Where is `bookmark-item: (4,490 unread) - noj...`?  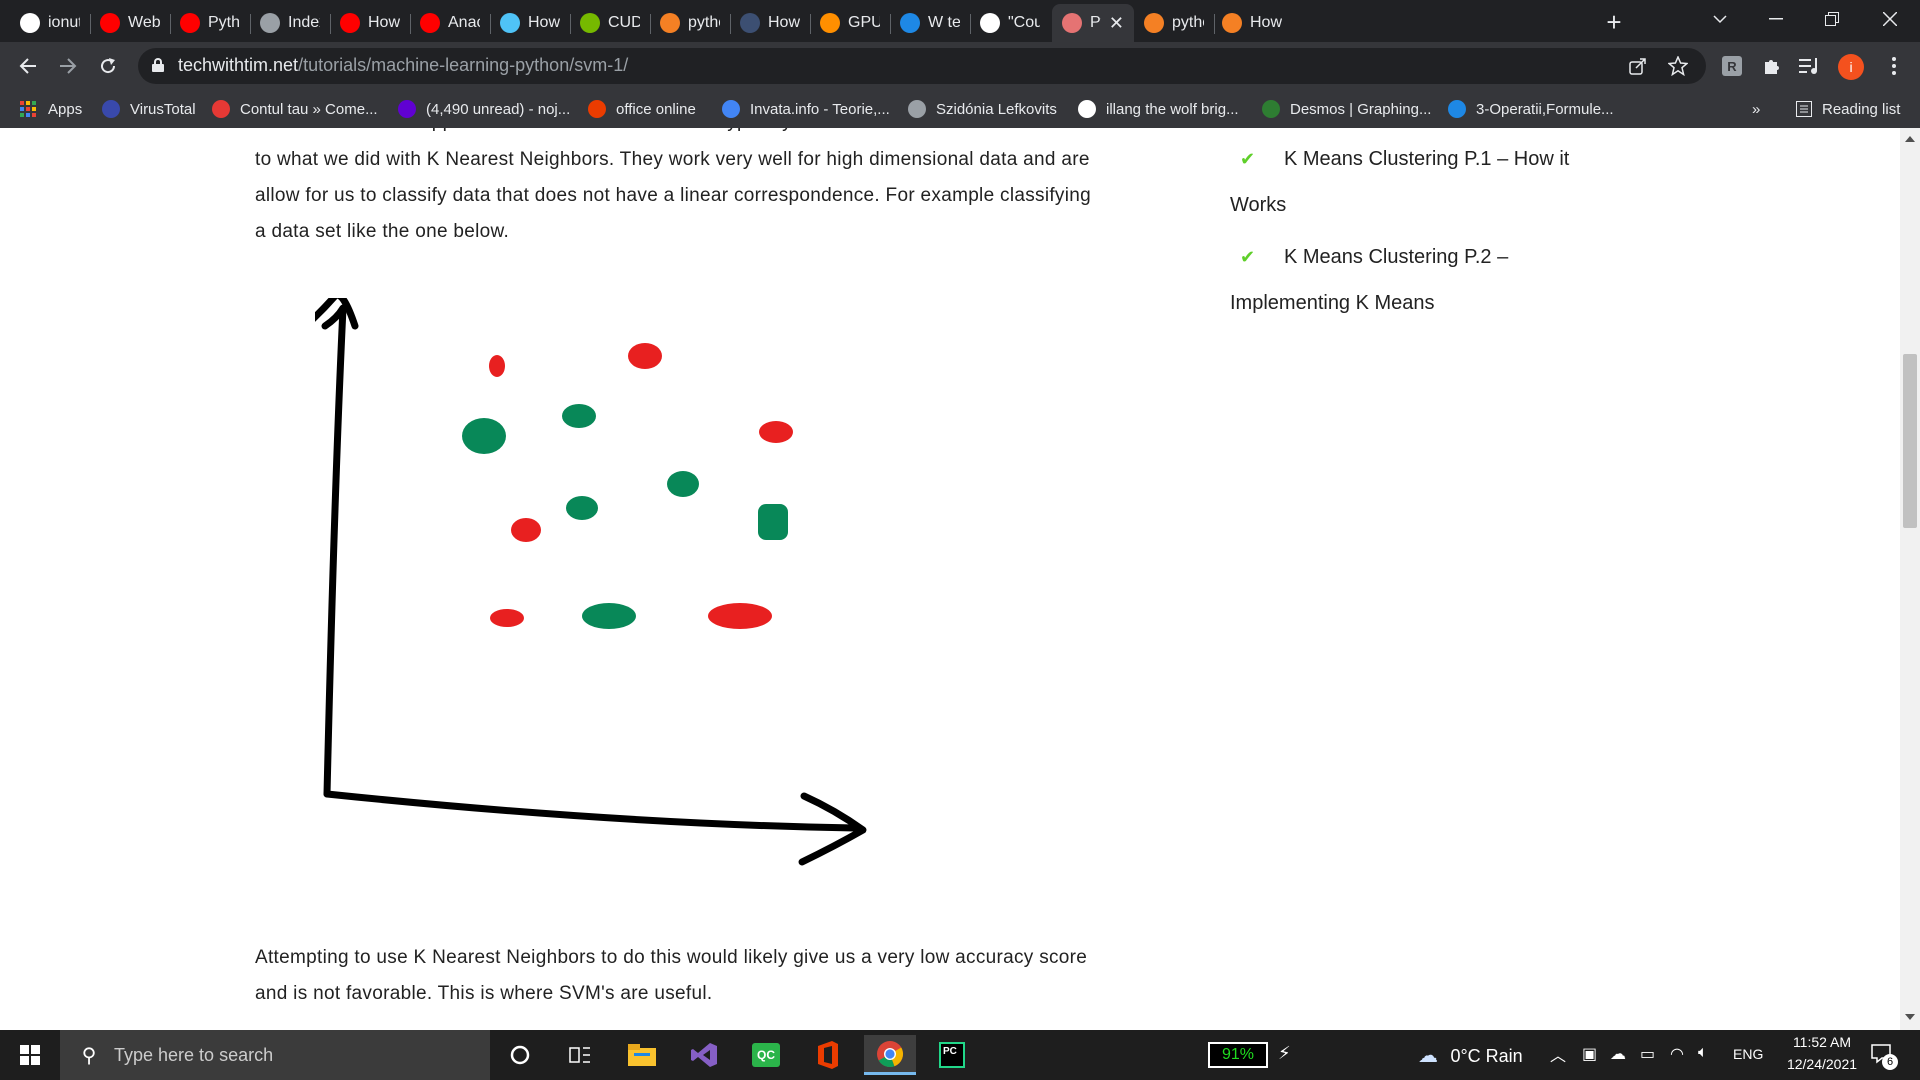
bookmark-item: (4,490 unread) - noj... is located at coordinates (484, 109).